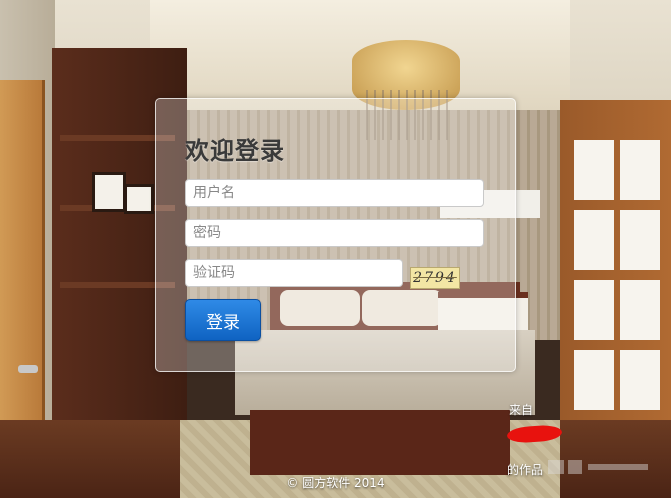 This screenshot has width=671, height=498. What do you see at coordinates (335, 483) in the screenshot?
I see `copyright-text: © 圆方软件 2014` at bounding box center [335, 483].